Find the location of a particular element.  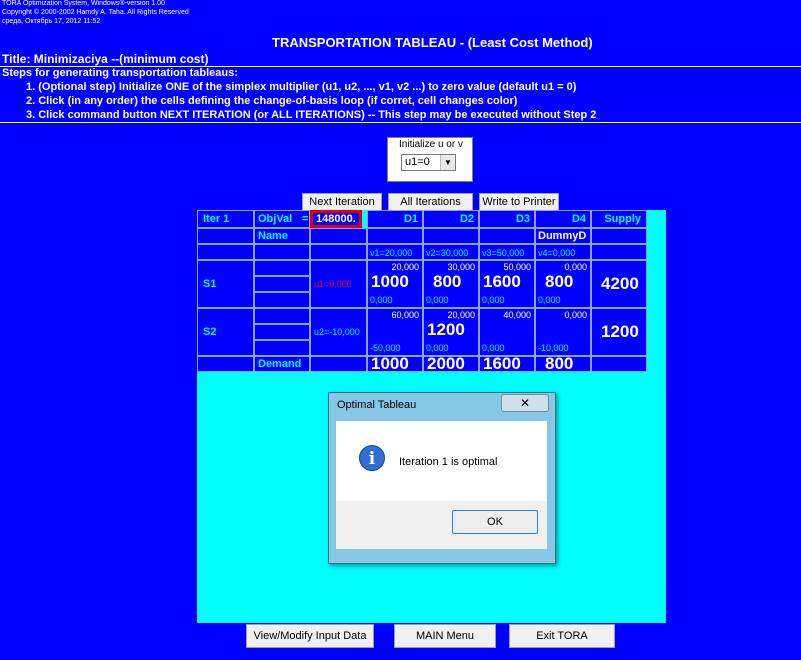

date-line: среда, Октябрь 17, 2012 11:52 is located at coordinates (51, 21).